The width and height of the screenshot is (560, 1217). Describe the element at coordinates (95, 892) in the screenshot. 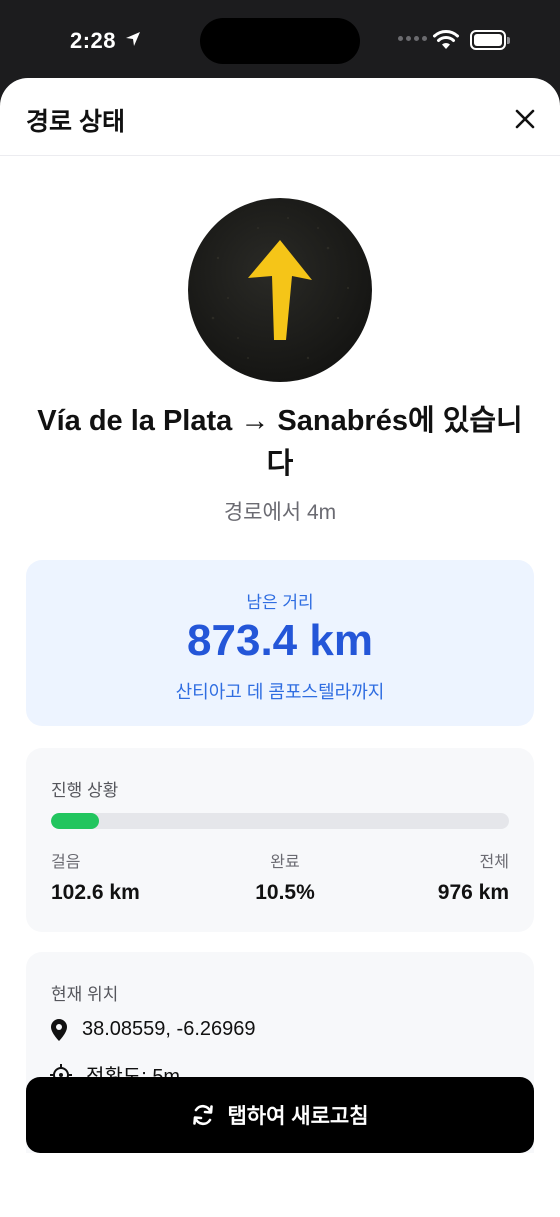

I see `walked-value: 102.6 km` at that location.